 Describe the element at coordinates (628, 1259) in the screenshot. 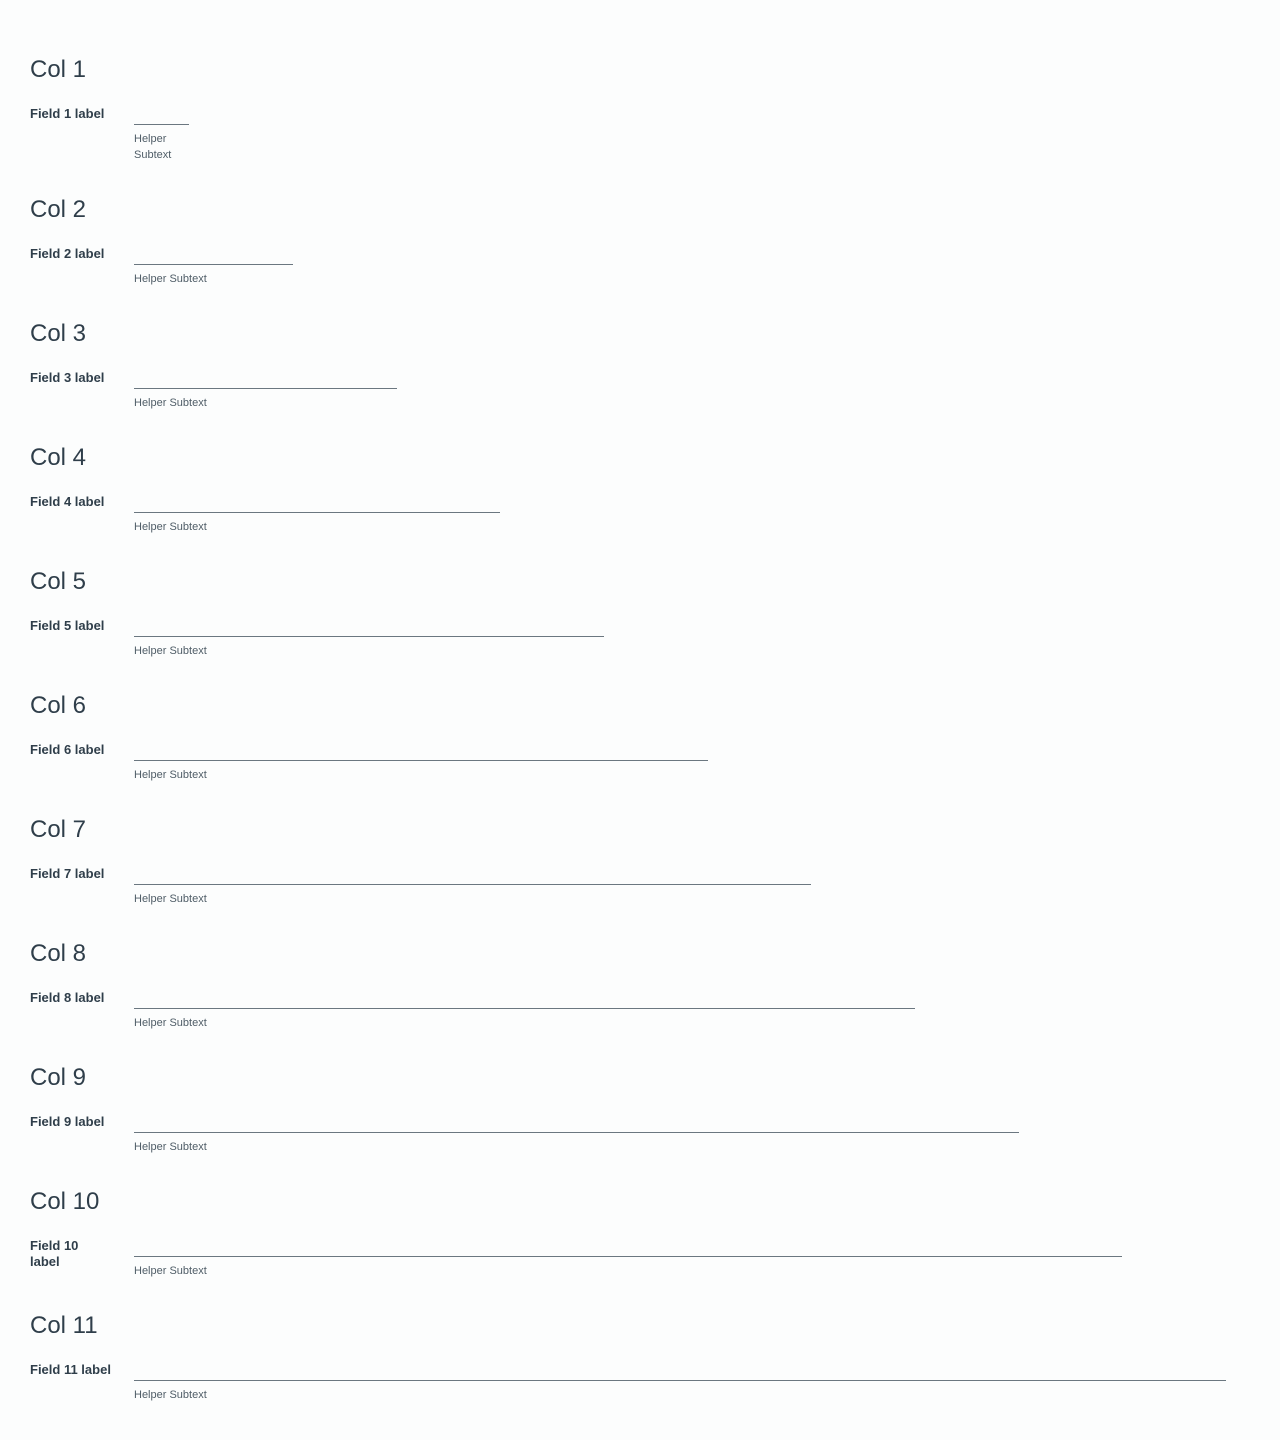

I see `field-10-control: Helper Subtext` at that location.